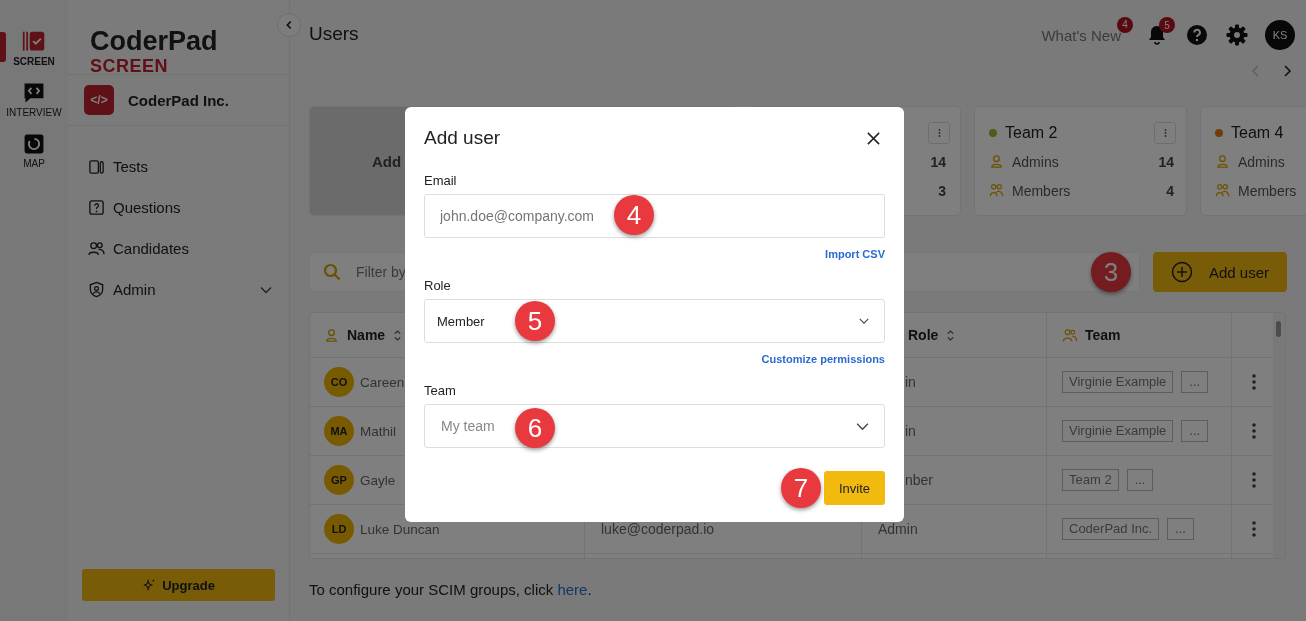 Image resolution: width=1306 pixels, height=621 pixels. I want to click on field-label: Role, so click(437, 285).